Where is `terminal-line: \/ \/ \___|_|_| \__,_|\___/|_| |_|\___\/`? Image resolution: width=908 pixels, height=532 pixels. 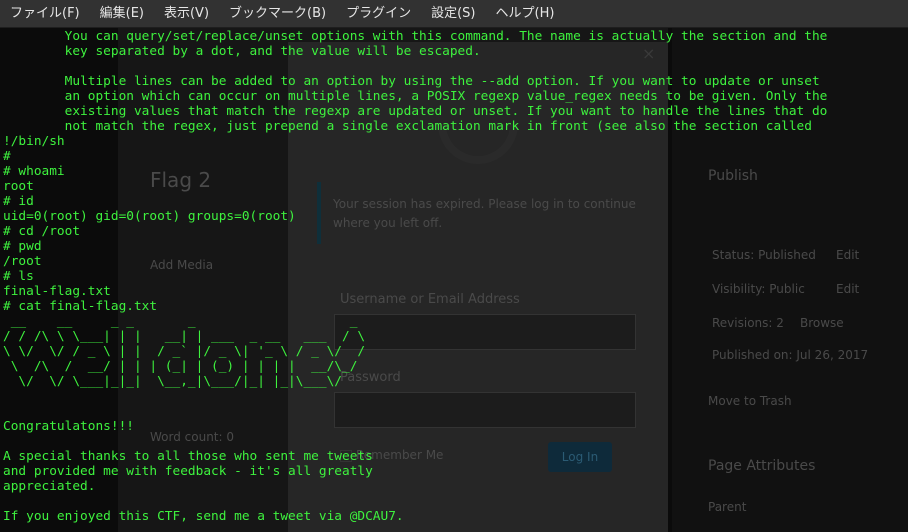 terminal-line: \/ \/ \___|_|_| \__,_|\___/|_| |_|\___\/ is located at coordinates (184, 381).